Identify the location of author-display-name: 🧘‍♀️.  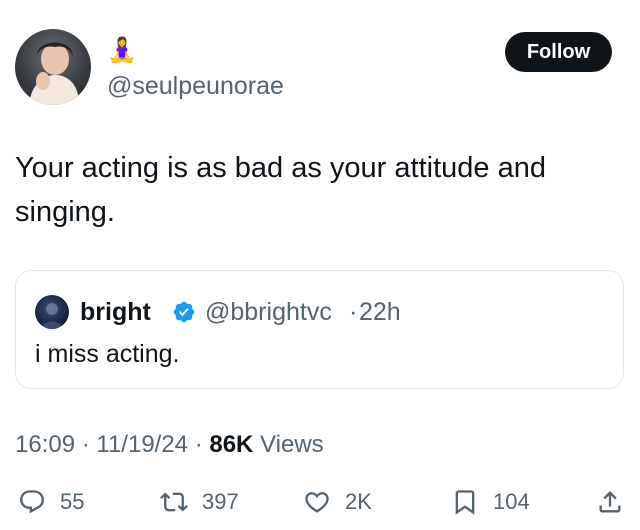
(122, 51).